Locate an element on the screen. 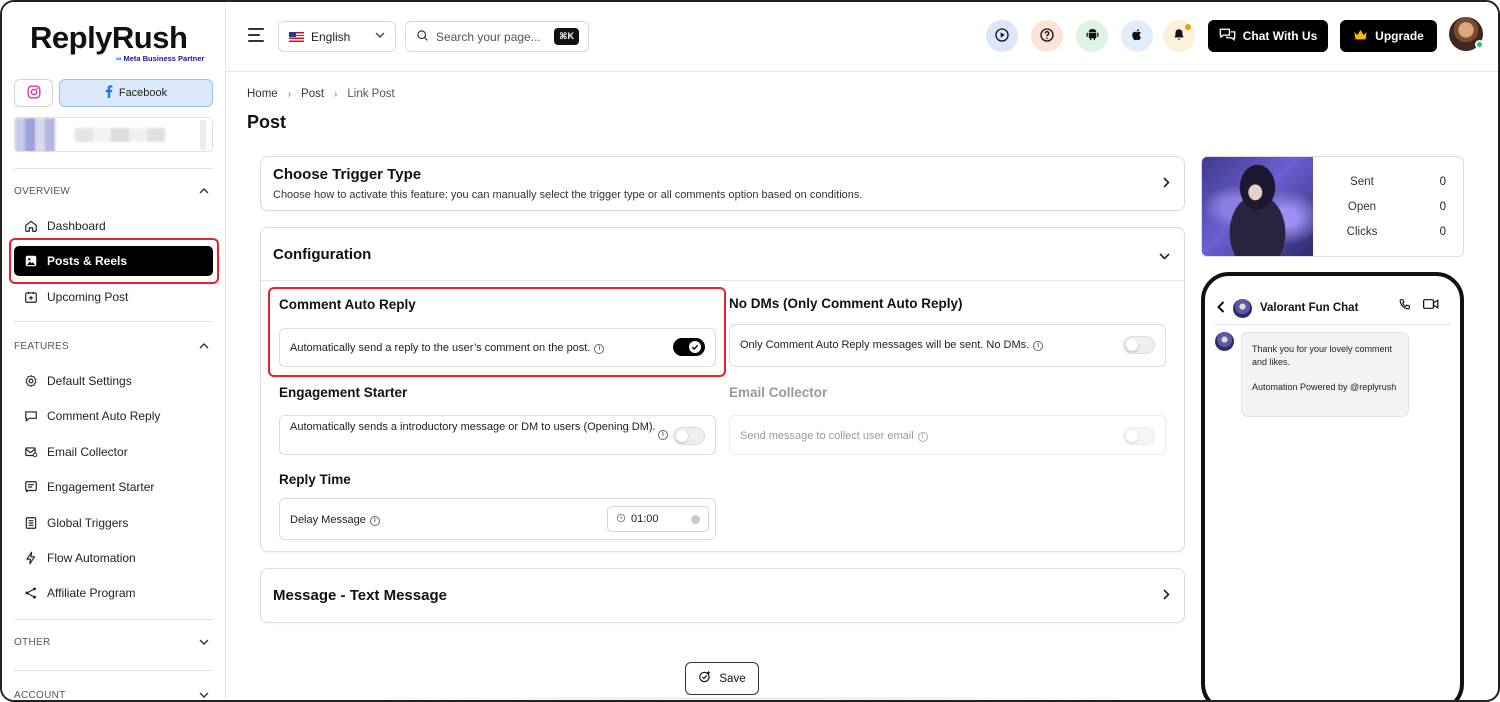 The image size is (1500, 702). reply-time-label: Reply Time is located at coordinates (315, 479).